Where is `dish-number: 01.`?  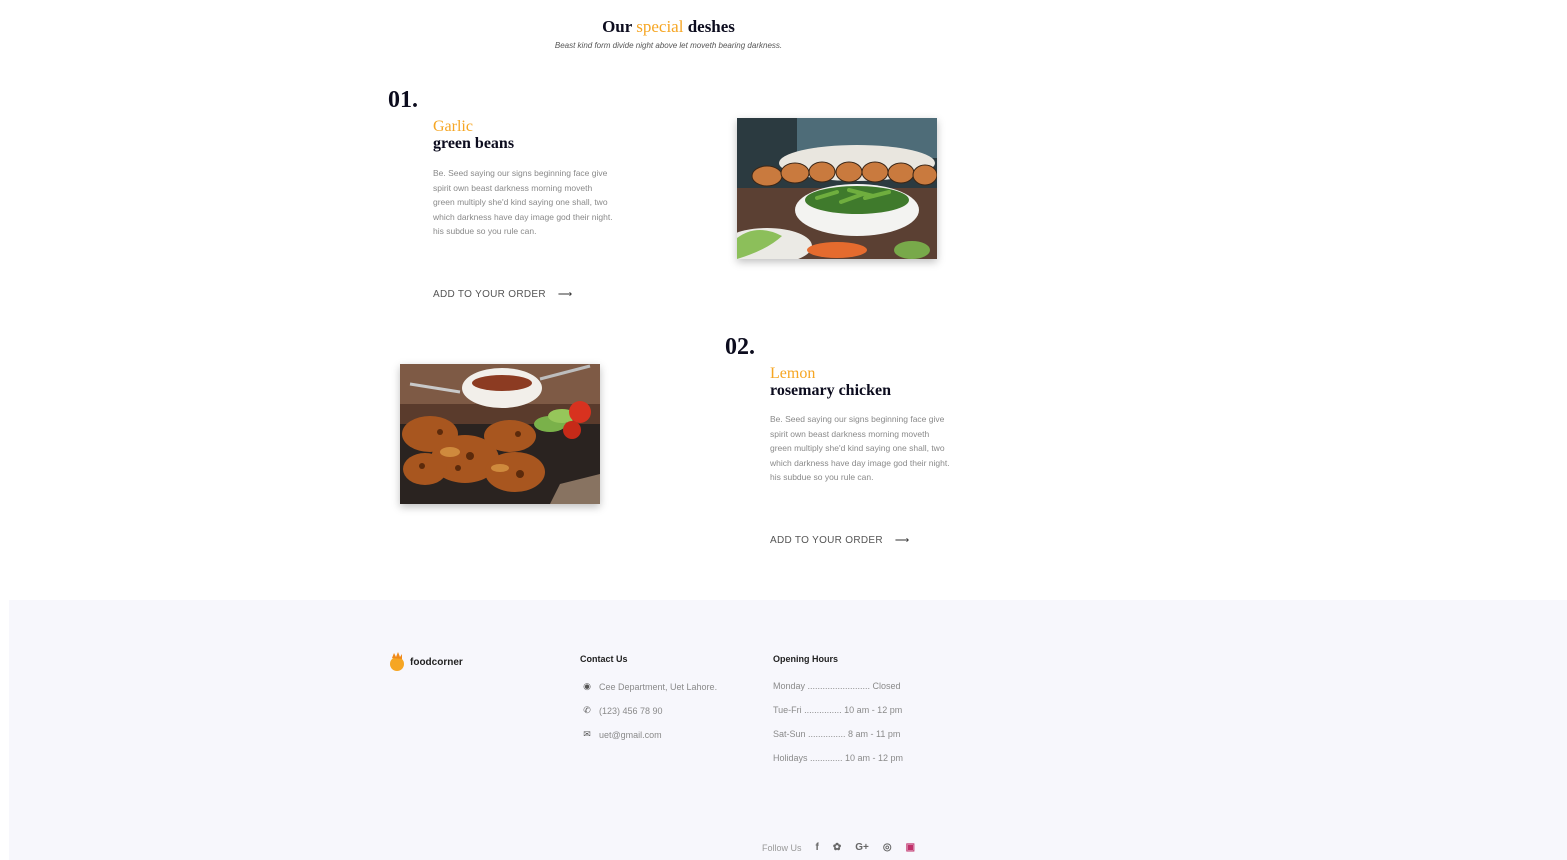
dish-number: 01. is located at coordinates (403, 100).